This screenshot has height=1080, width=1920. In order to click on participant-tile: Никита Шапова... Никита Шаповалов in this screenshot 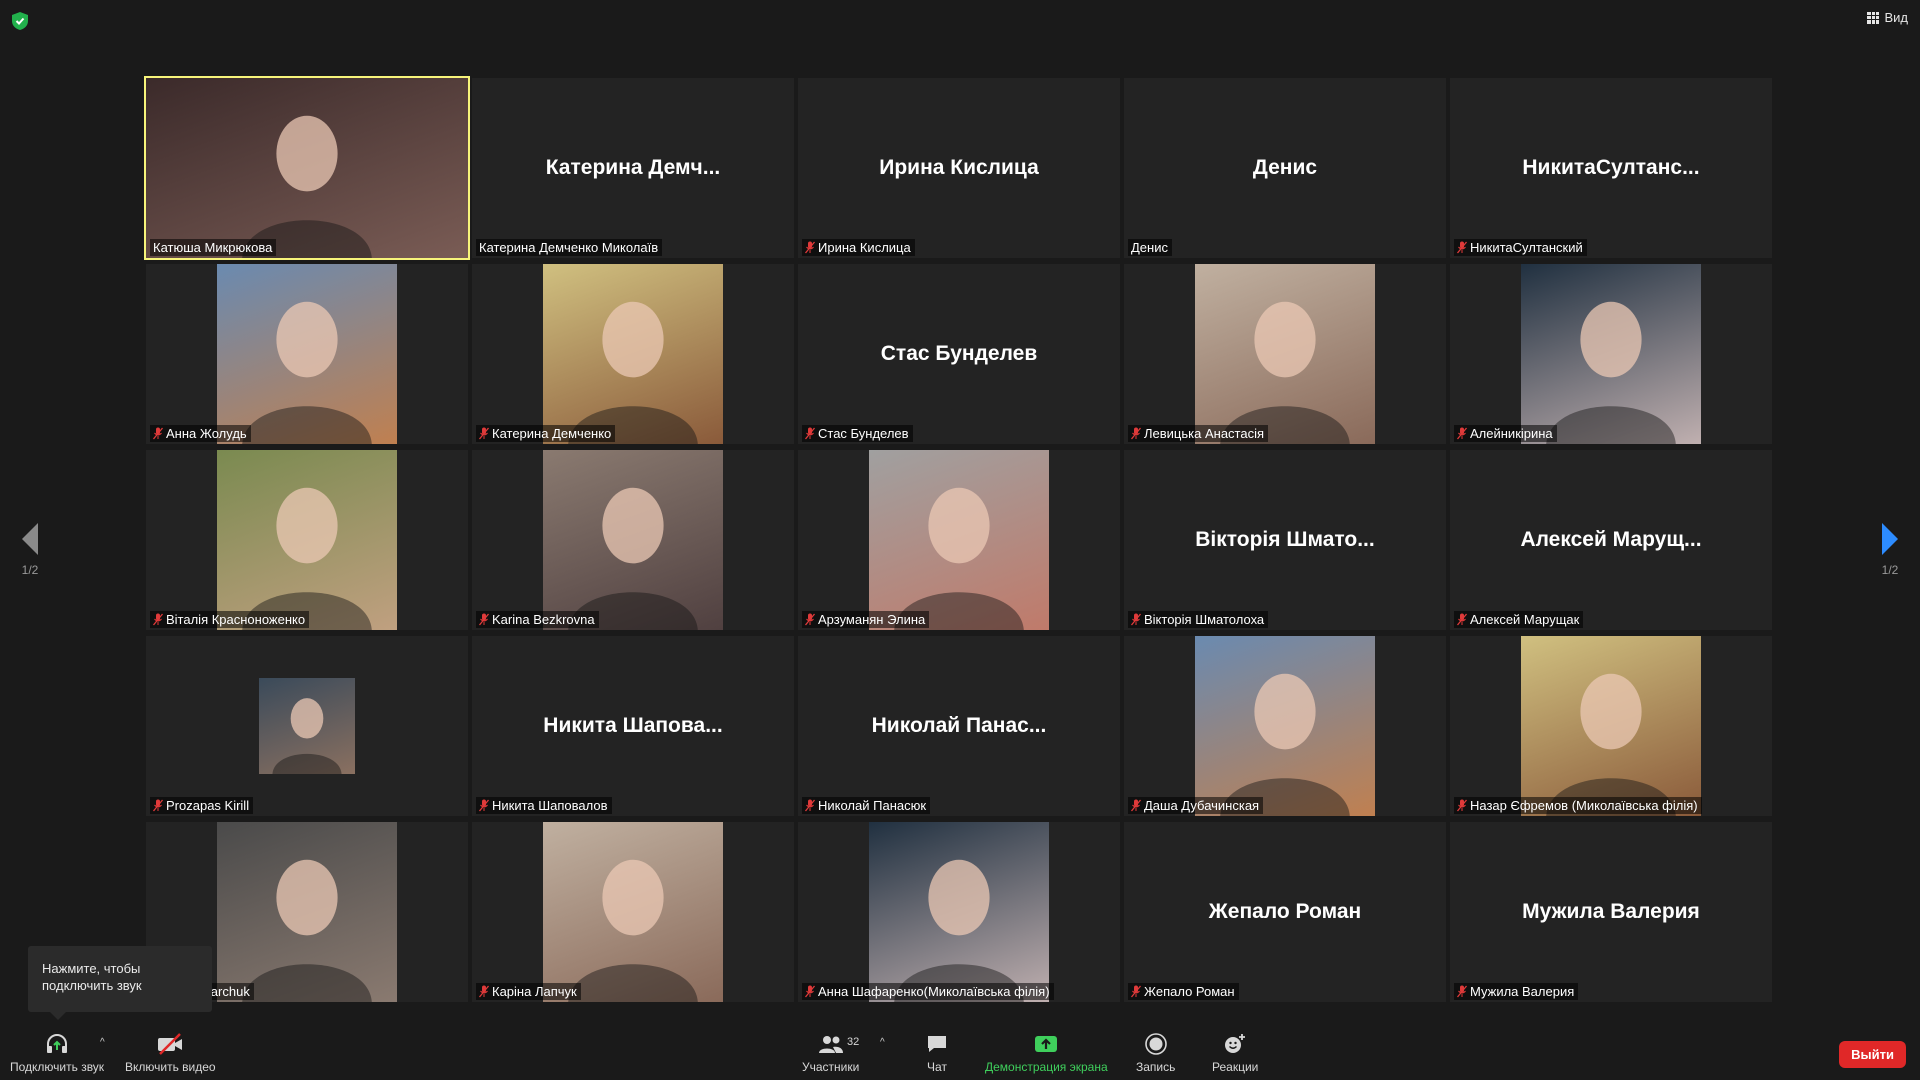, I will do `click(633, 726)`.